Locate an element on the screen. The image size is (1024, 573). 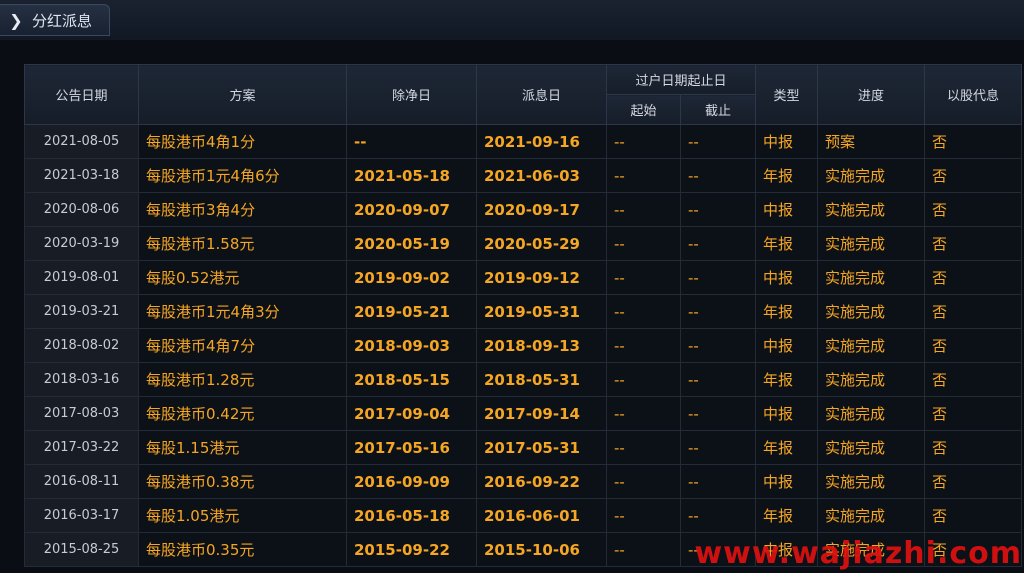
plan-cell: 每股港币4角1分 is located at coordinates (242, 141).